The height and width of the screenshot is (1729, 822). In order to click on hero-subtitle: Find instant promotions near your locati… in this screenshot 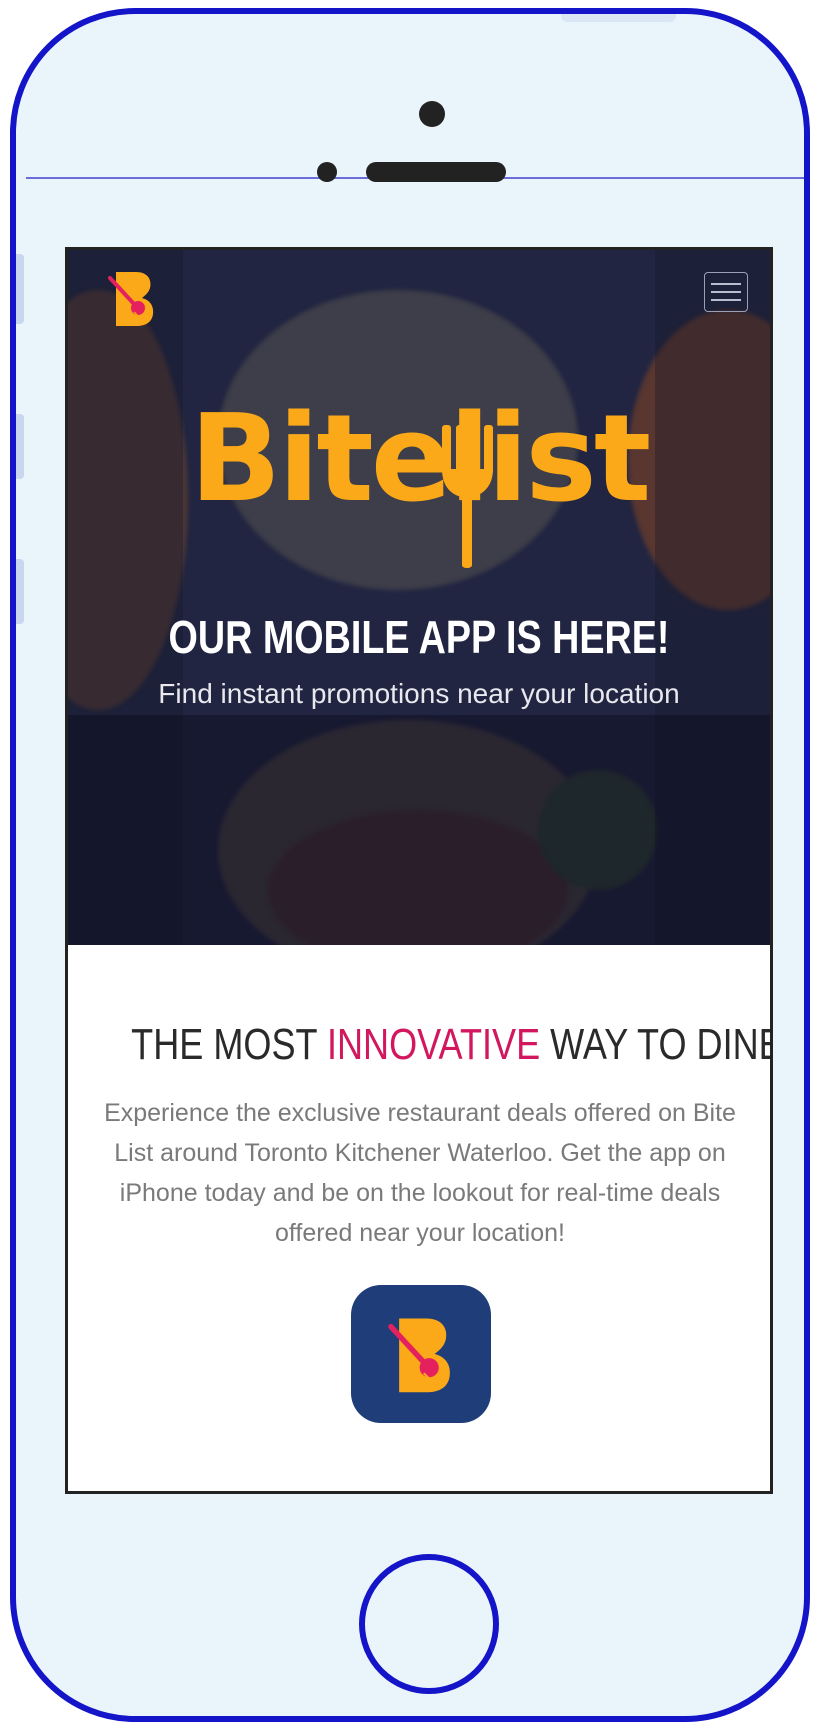, I will do `click(419, 693)`.